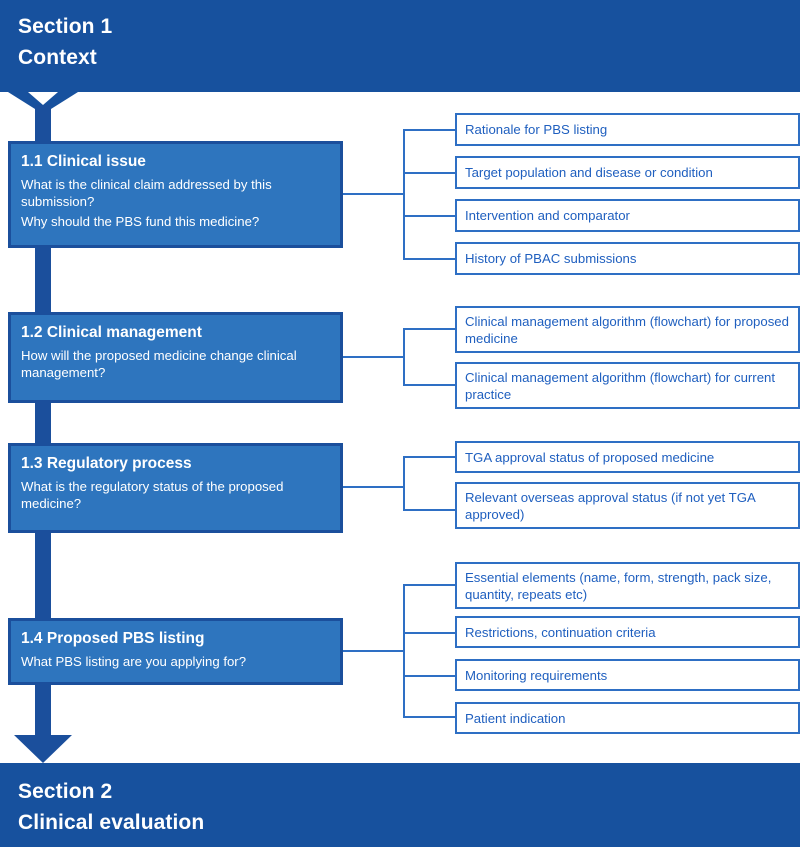 The width and height of the screenshot is (800, 847). I want to click on connector-stub-1-1-c, so click(430, 216).